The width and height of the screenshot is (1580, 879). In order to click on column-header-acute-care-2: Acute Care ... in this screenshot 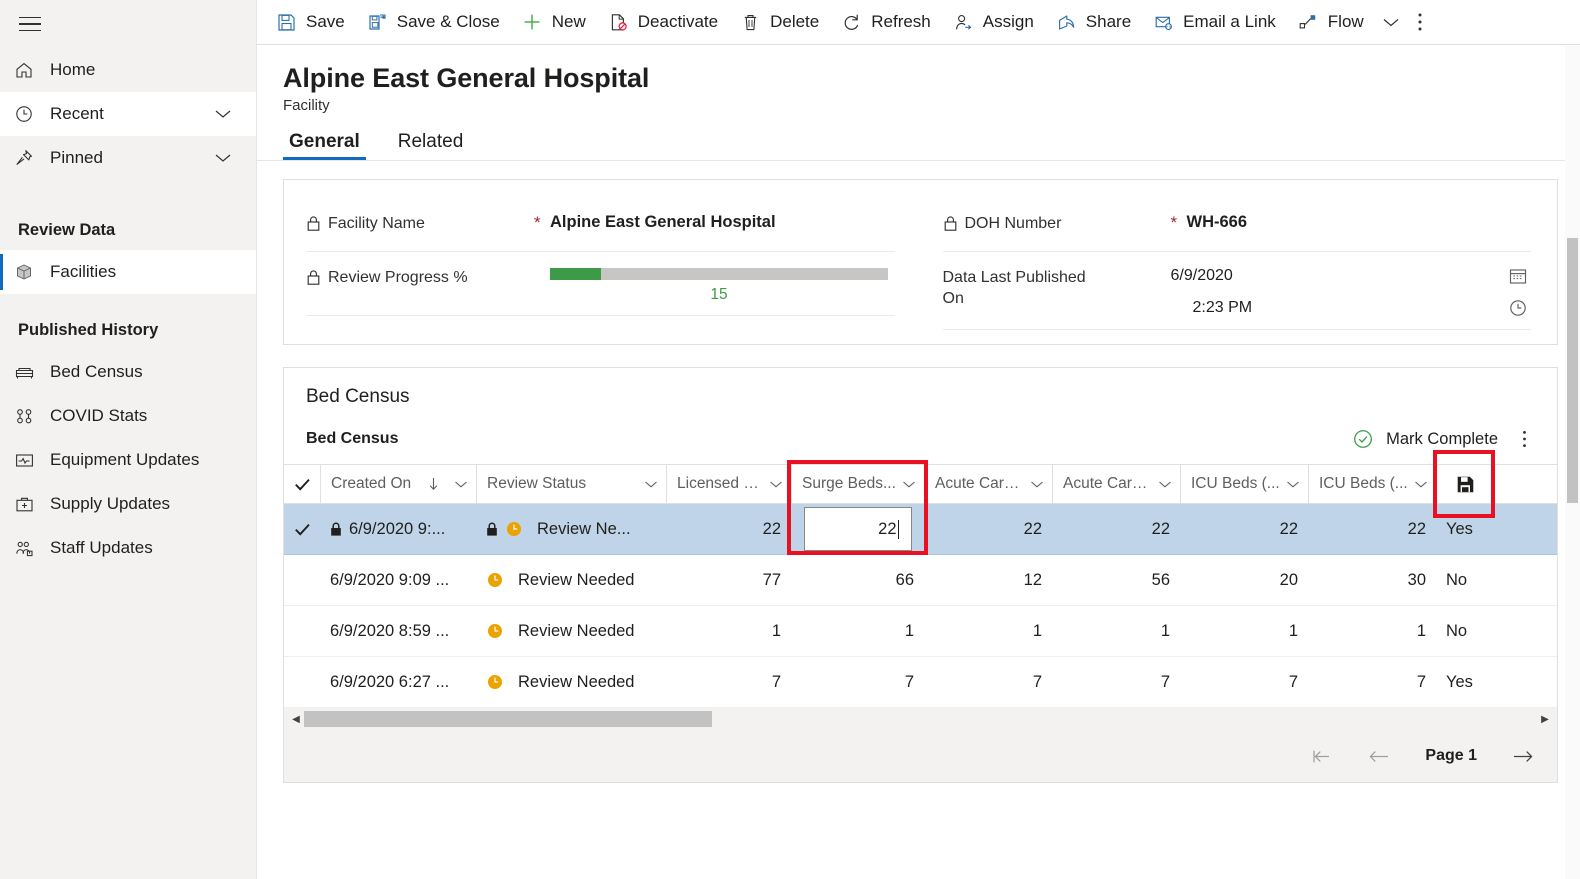, I will do `click(1116, 484)`.